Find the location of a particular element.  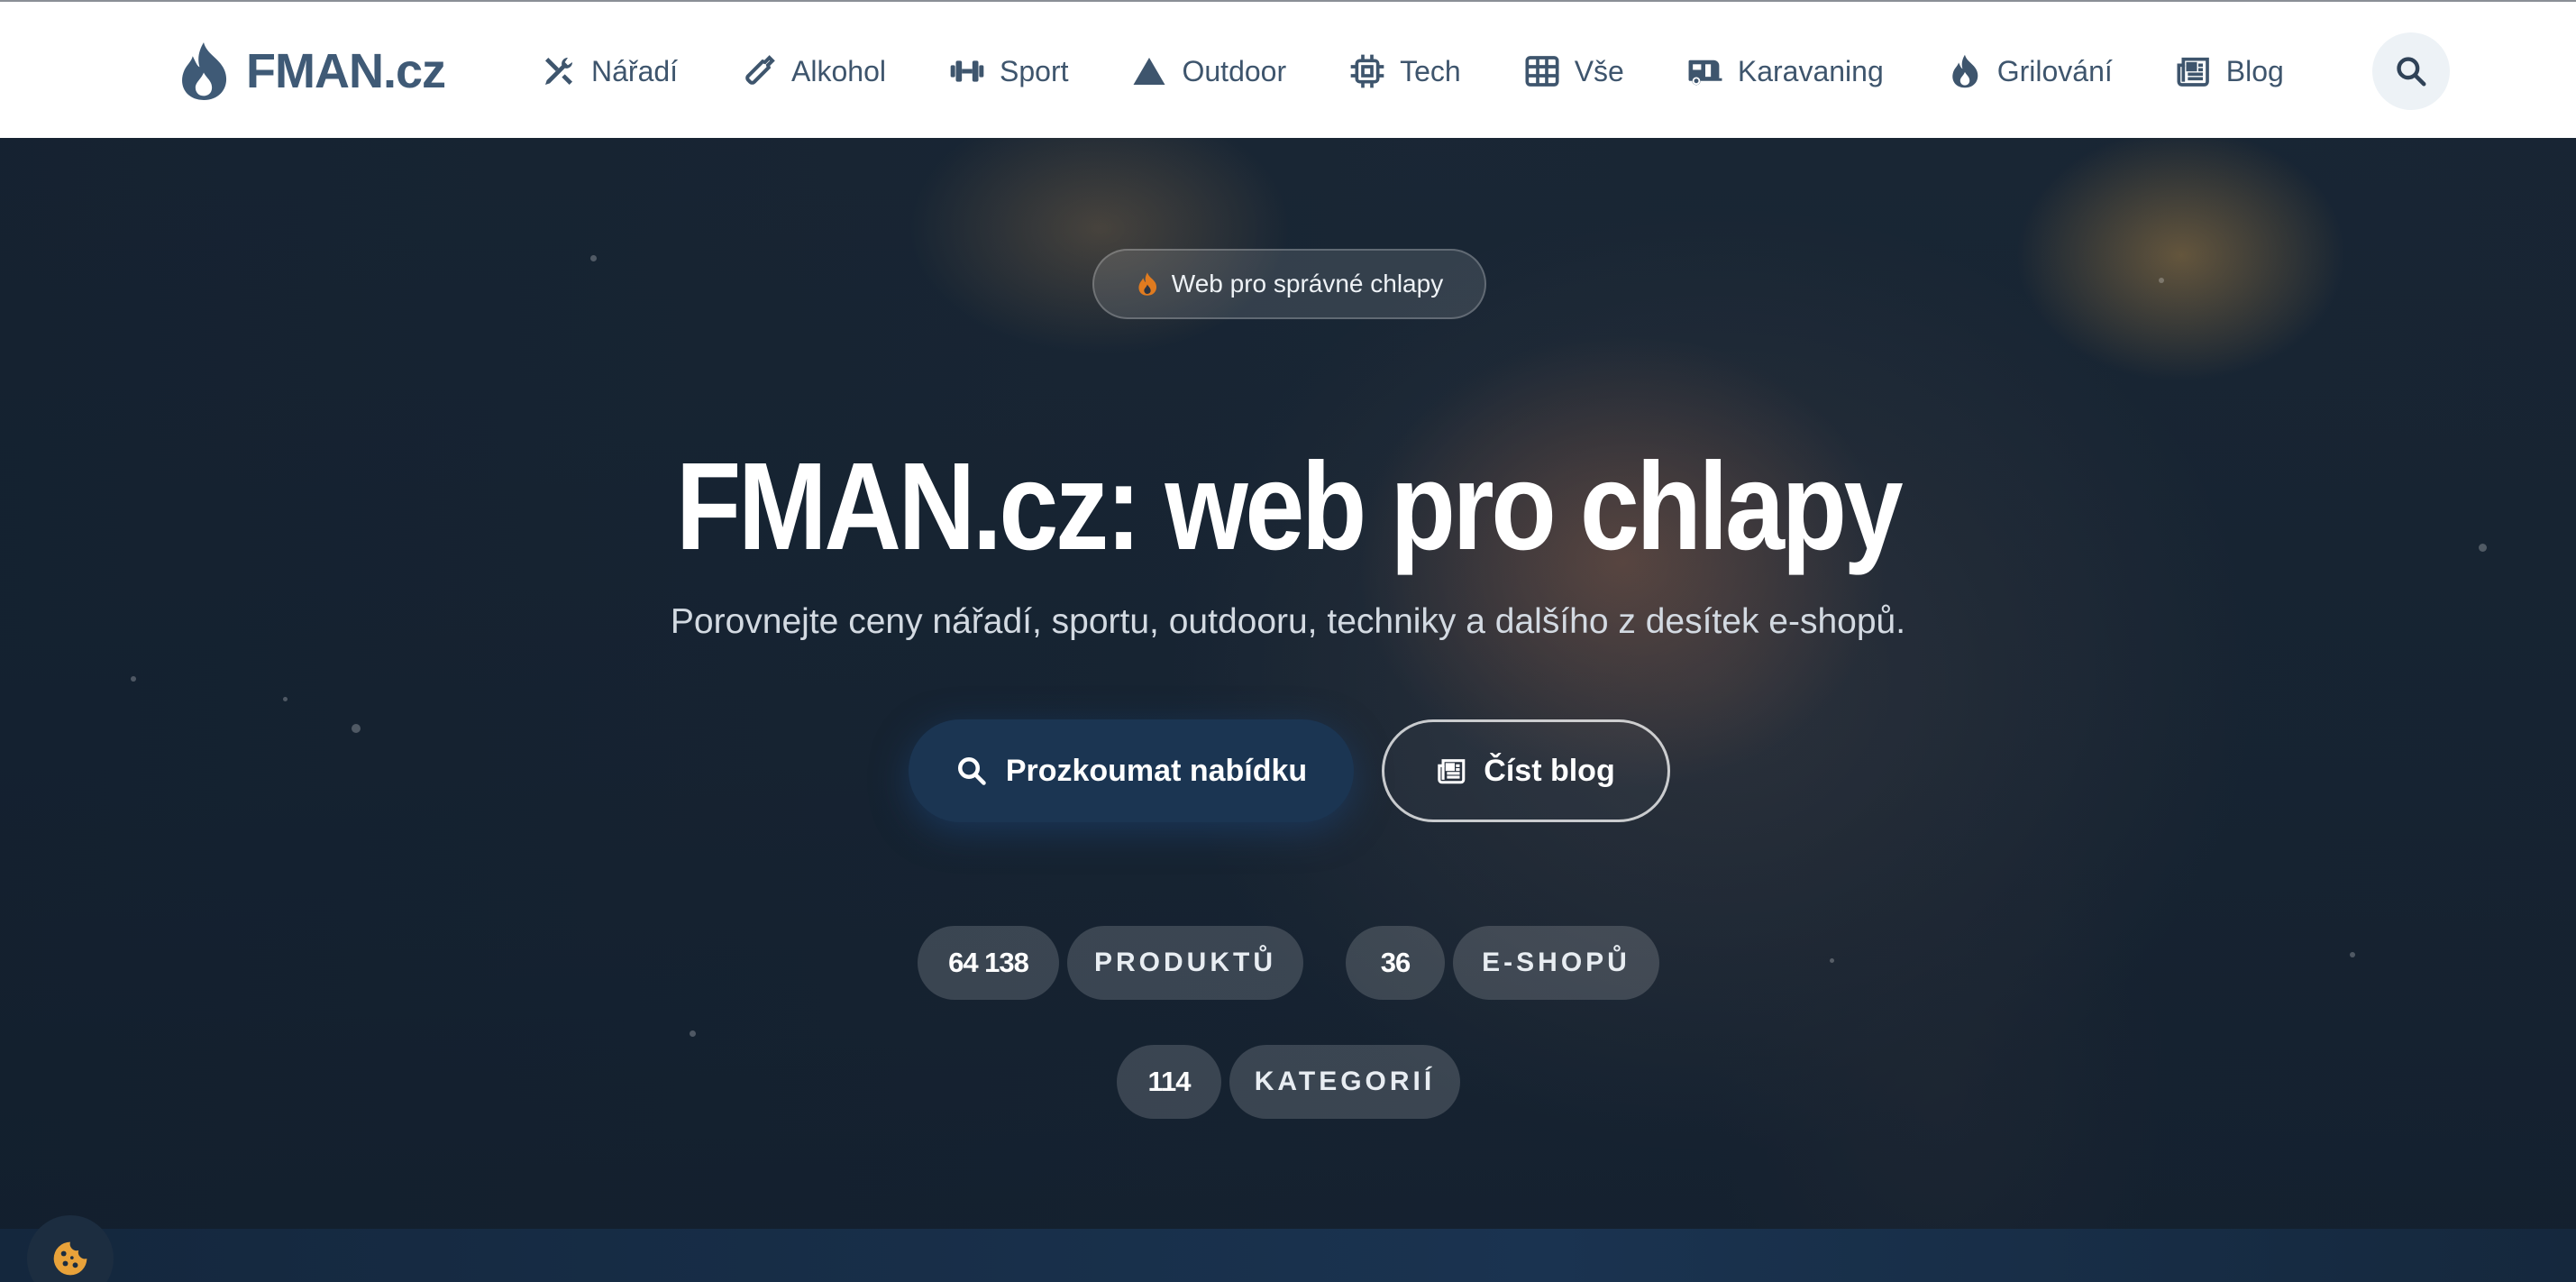

stat-categories-value: 114 is located at coordinates (1169, 1082).